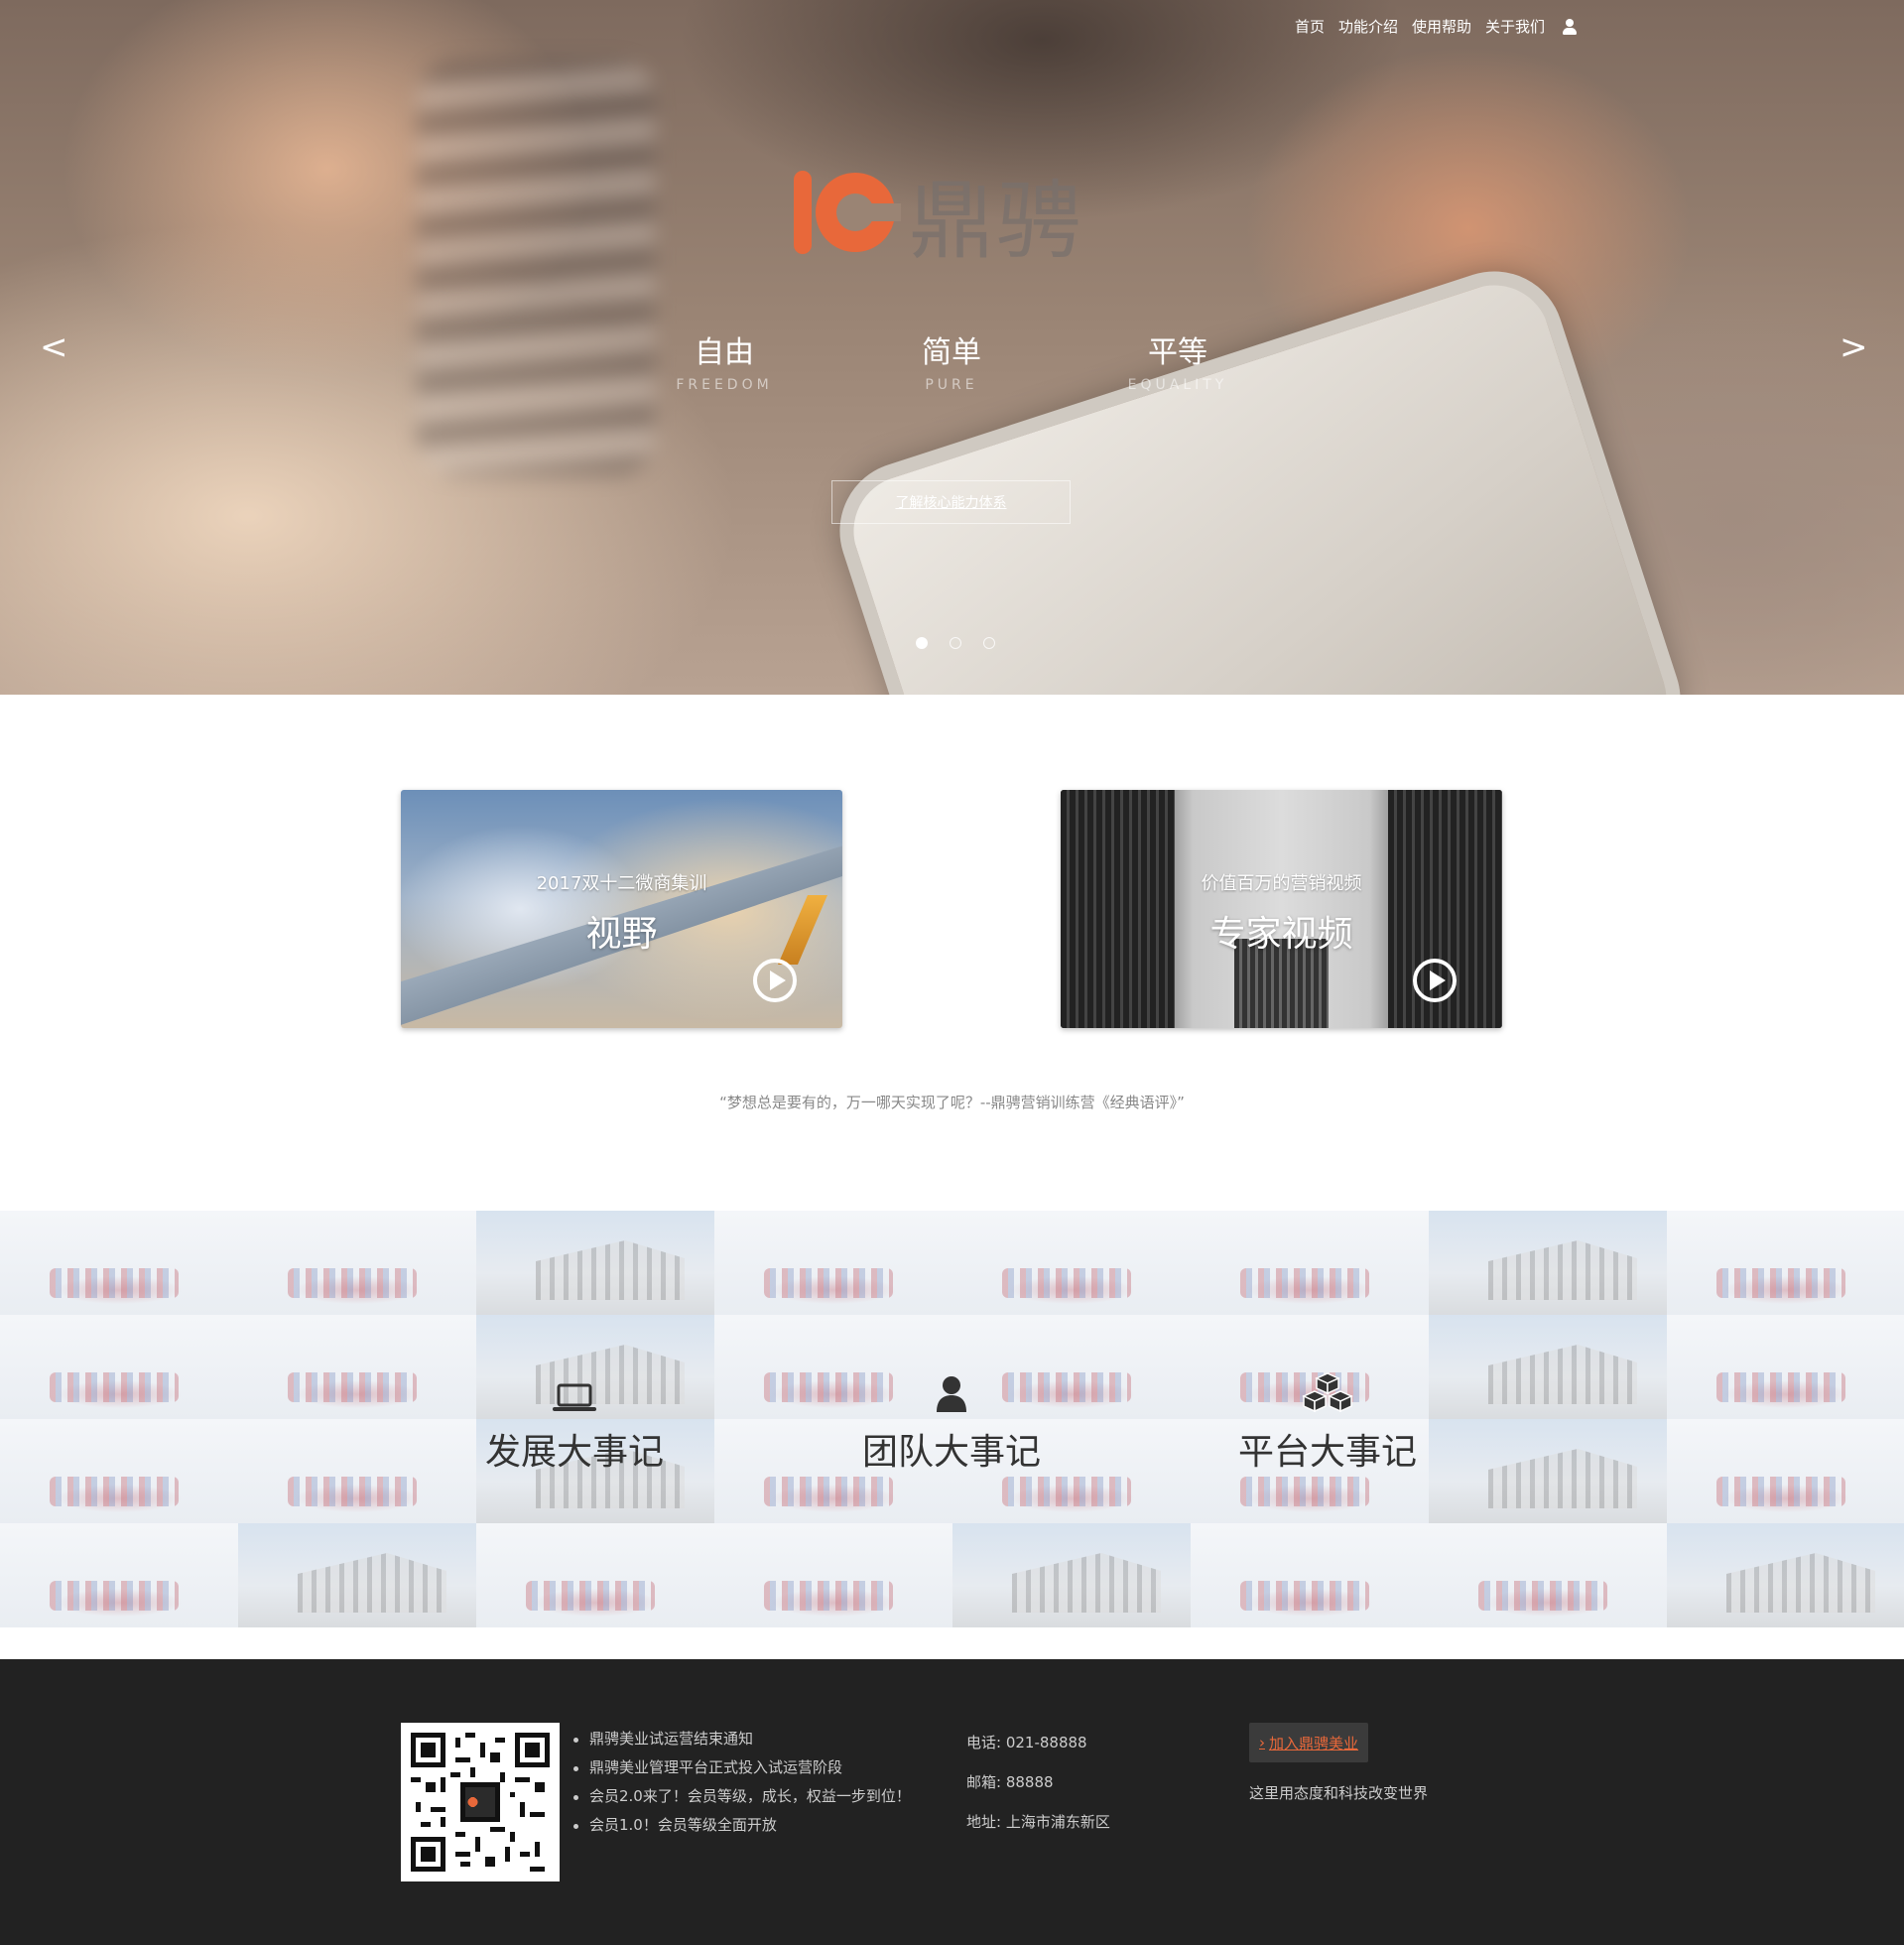 This screenshot has height=1945, width=1904. What do you see at coordinates (1281, 909) in the screenshot?
I see `video-card-expert: 价值百万的营销视频 专家视频` at bounding box center [1281, 909].